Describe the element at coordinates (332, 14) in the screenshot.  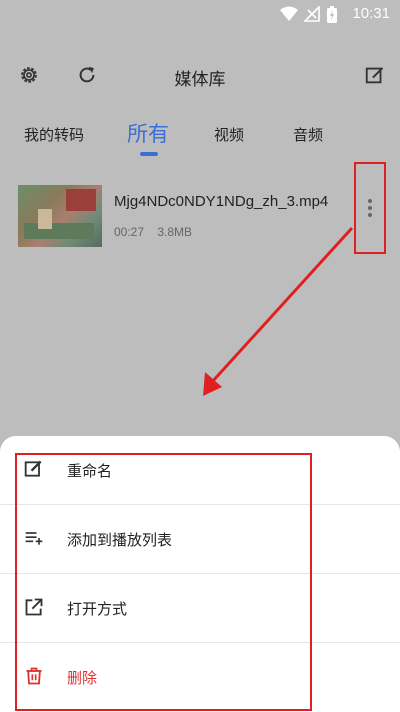
I see `battery-icon` at that location.